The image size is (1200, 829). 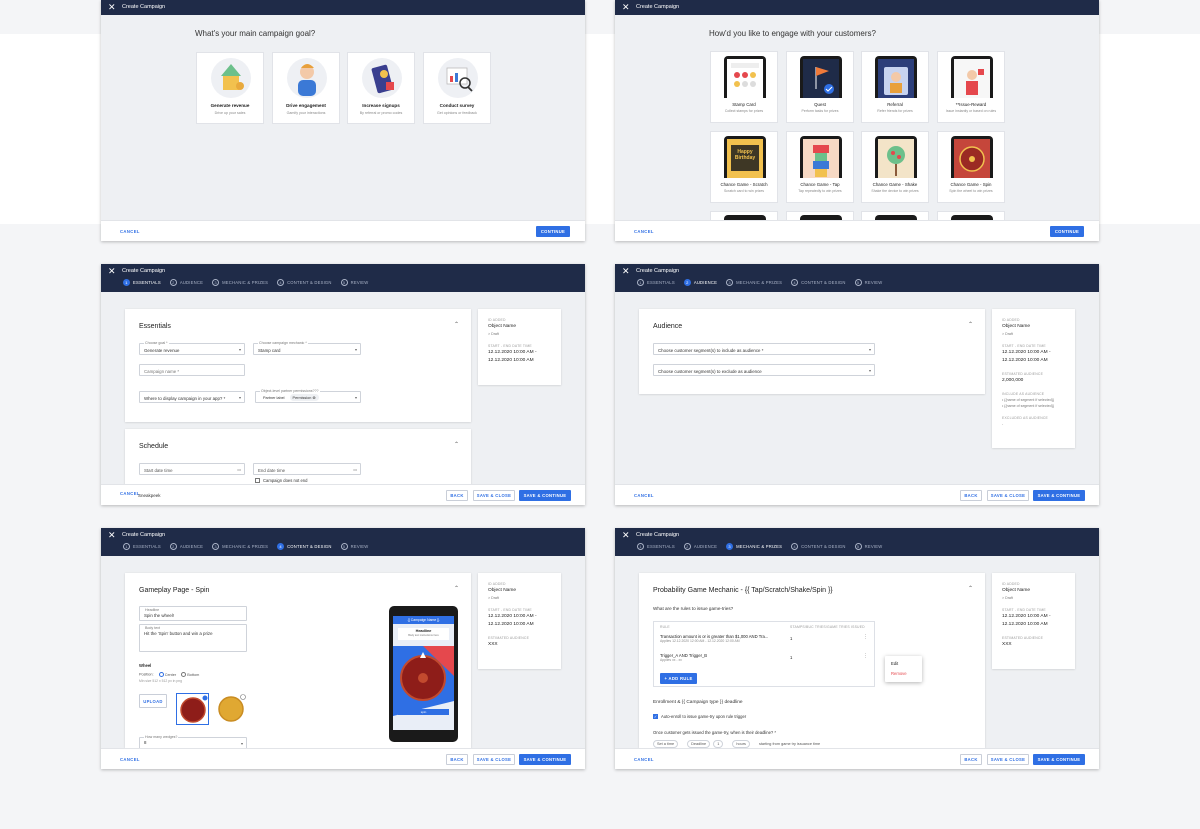 What do you see at coordinates (457, 88) in the screenshot?
I see `goal-option-survey: Conduct survey Get opinions or feedback` at bounding box center [457, 88].